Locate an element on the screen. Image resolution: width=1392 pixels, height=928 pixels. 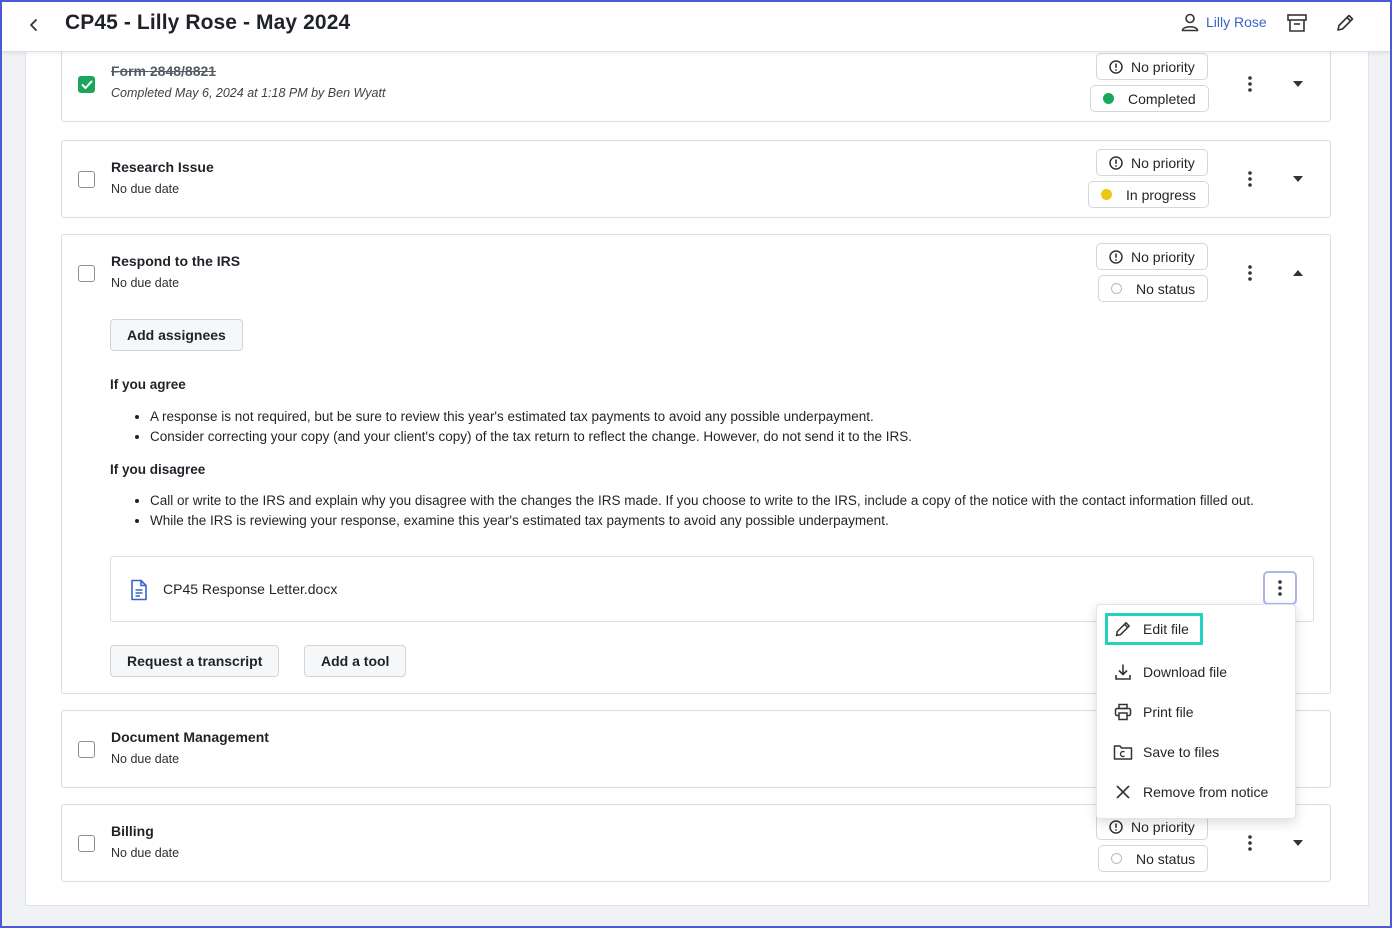
menu-item-remove-from-notice: Remove from notice is located at coordinates (1186, 792).